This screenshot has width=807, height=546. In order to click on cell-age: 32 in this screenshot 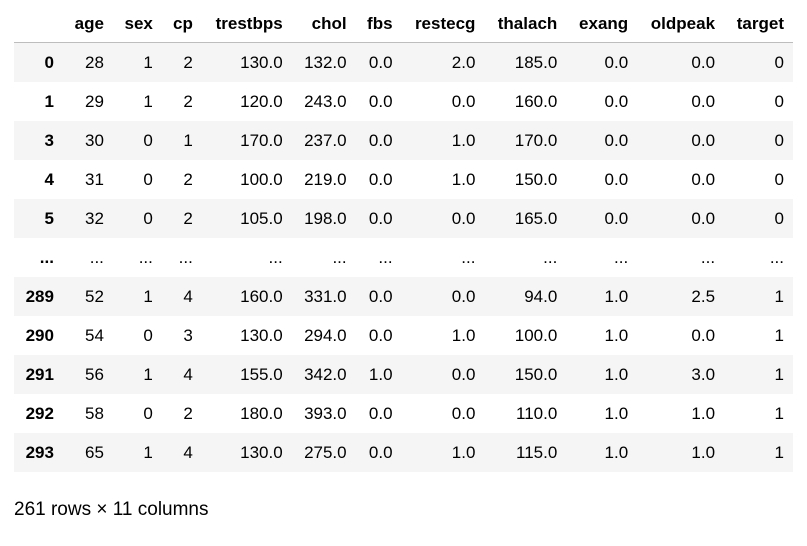, I will do `click(94, 218)`.